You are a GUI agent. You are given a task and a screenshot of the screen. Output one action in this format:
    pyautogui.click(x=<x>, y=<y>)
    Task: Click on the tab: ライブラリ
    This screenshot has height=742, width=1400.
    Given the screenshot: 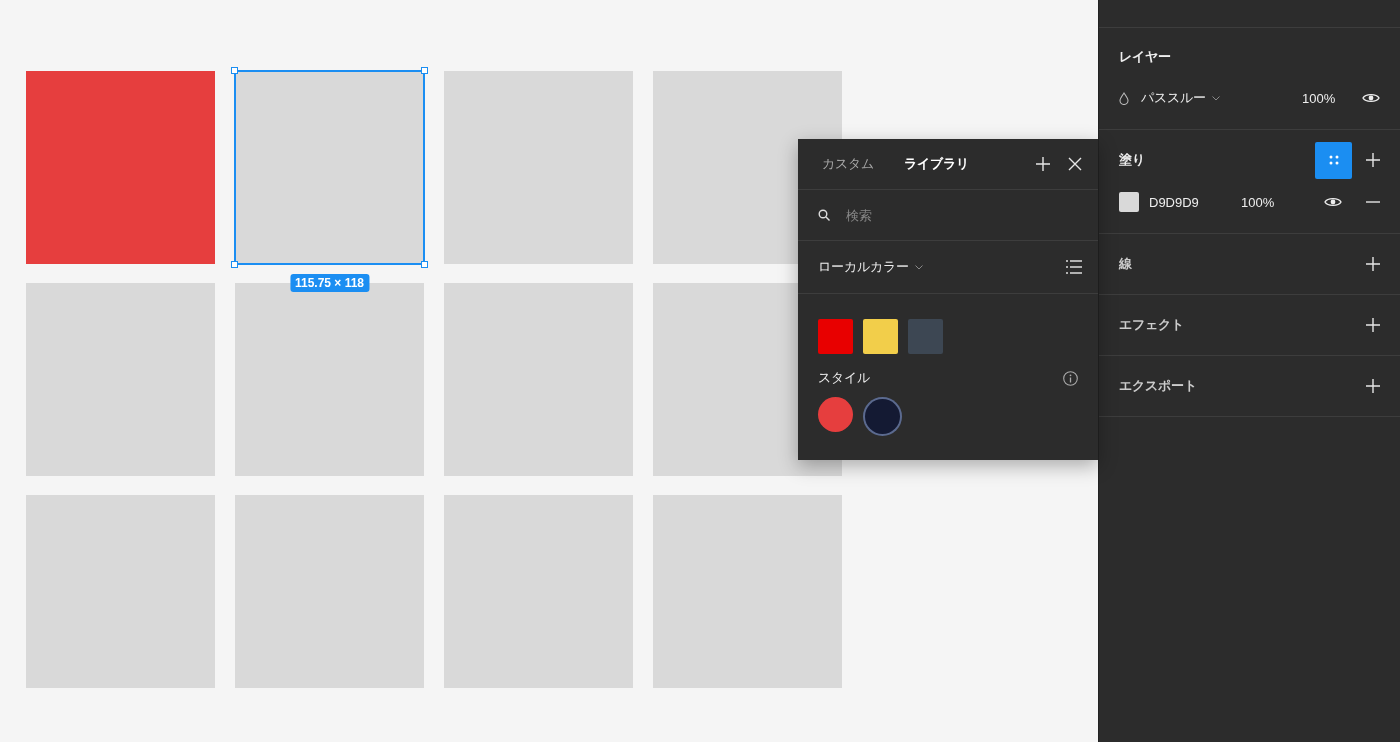 What is the action you would take?
    pyautogui.click(x=936, y=164)
    